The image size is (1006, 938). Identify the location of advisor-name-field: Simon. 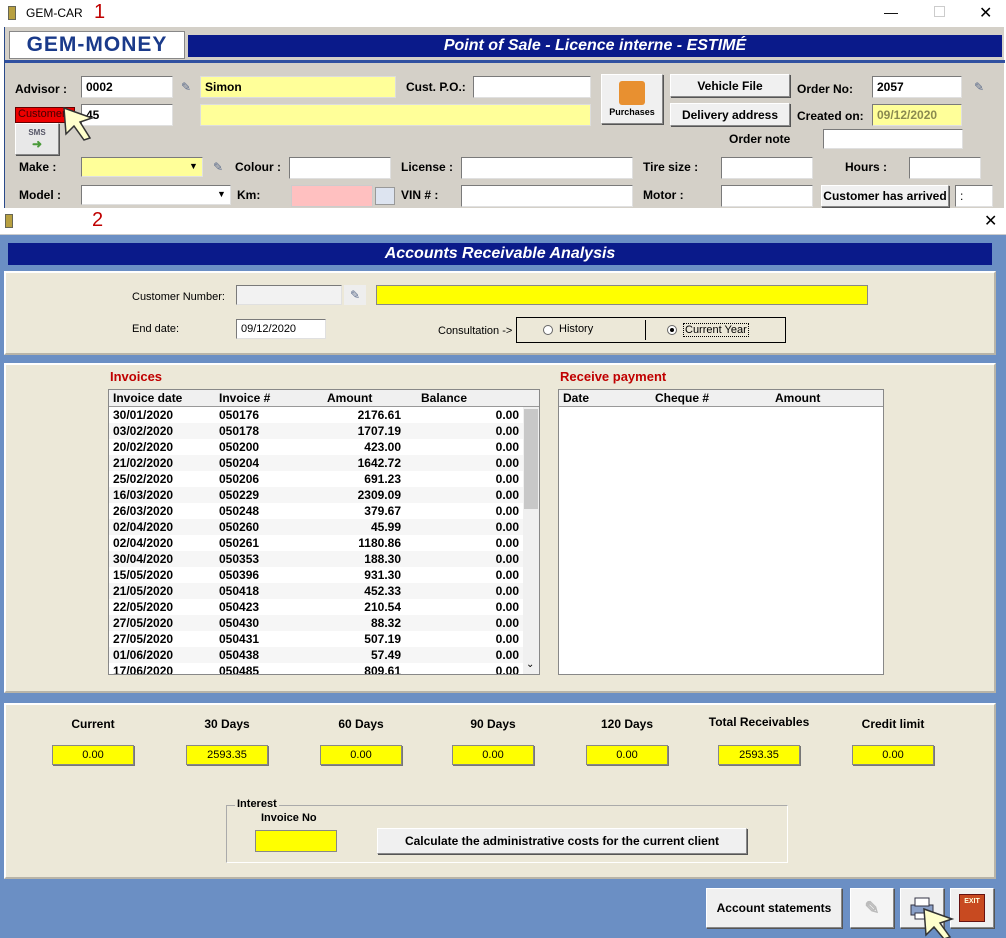
(298, 87).